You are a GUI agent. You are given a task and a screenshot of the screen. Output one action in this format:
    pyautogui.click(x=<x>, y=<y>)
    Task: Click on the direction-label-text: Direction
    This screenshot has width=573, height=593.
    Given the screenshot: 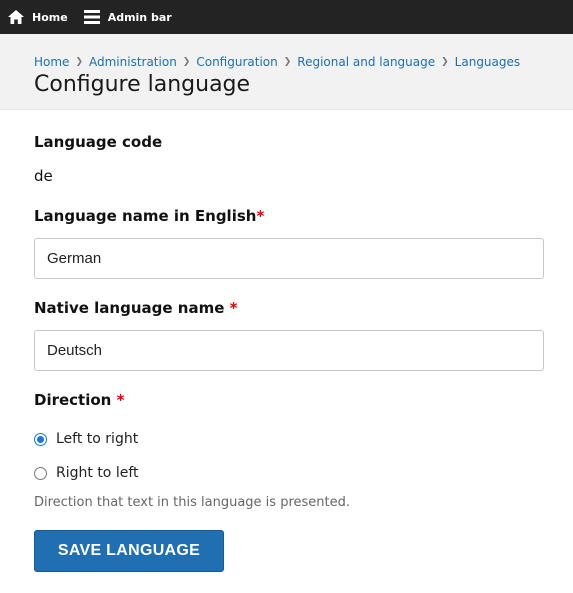 What is the action you would take?
    pyautogui.click(x=73, y=400)
    